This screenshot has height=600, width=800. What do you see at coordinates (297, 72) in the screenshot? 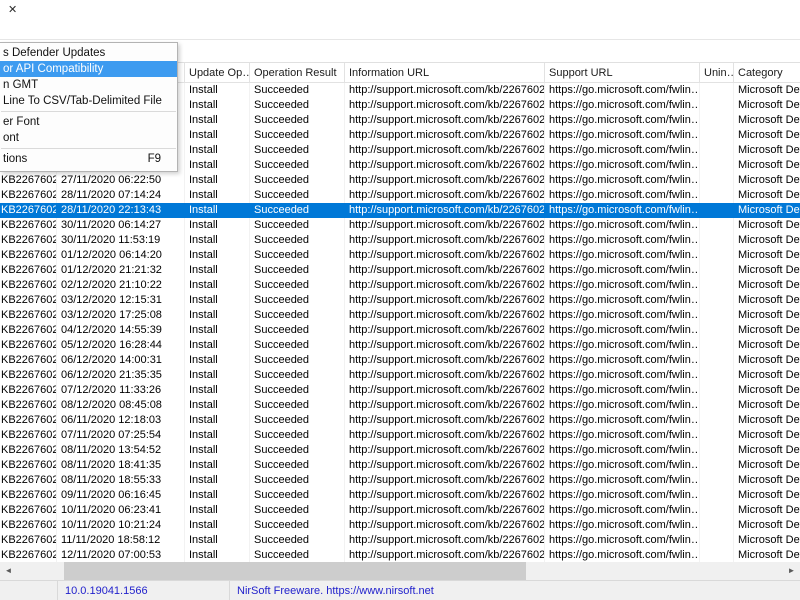
I see `column-header-operation-result: Operation Result` at bounding box center [297, 72].